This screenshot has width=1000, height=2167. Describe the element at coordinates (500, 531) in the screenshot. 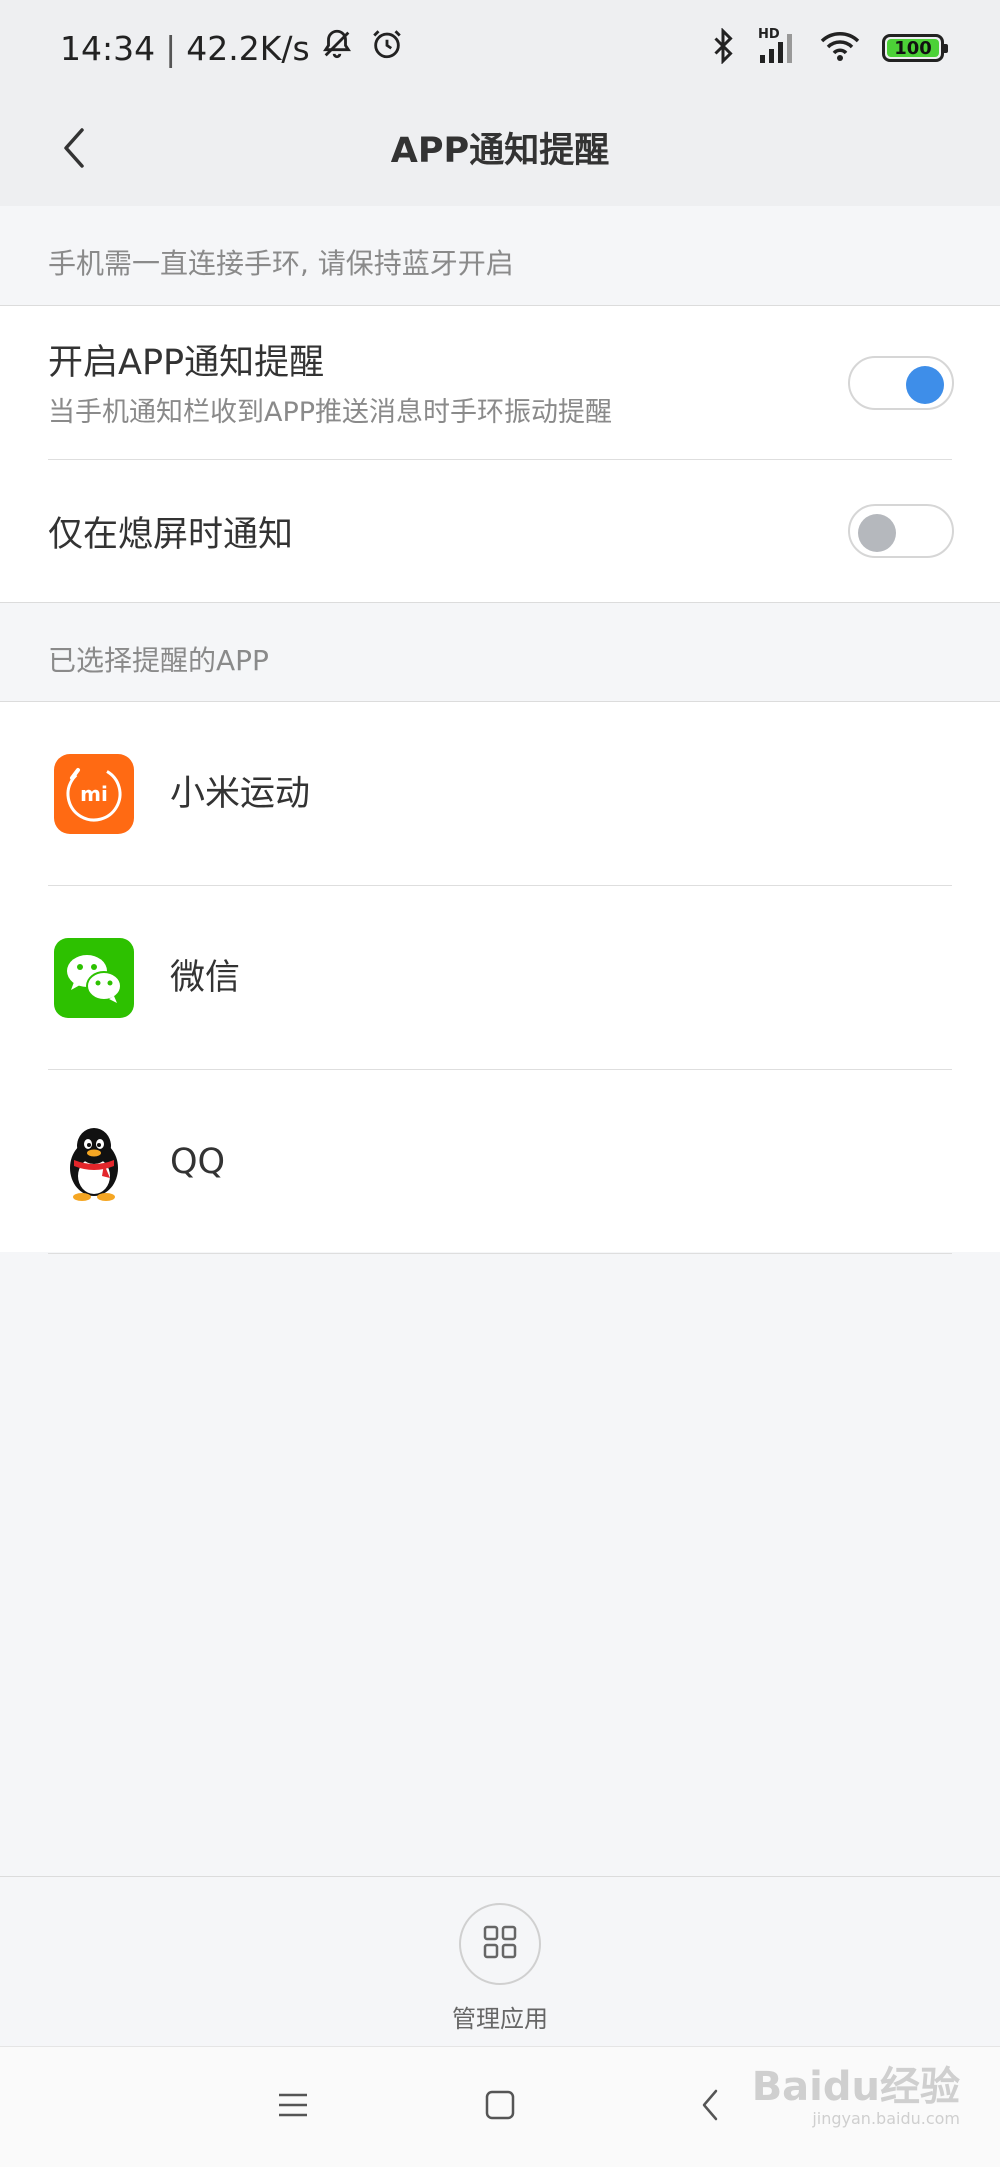

I see `setting-row-screen-off-only: 仅在熄屏时通知` at that location.